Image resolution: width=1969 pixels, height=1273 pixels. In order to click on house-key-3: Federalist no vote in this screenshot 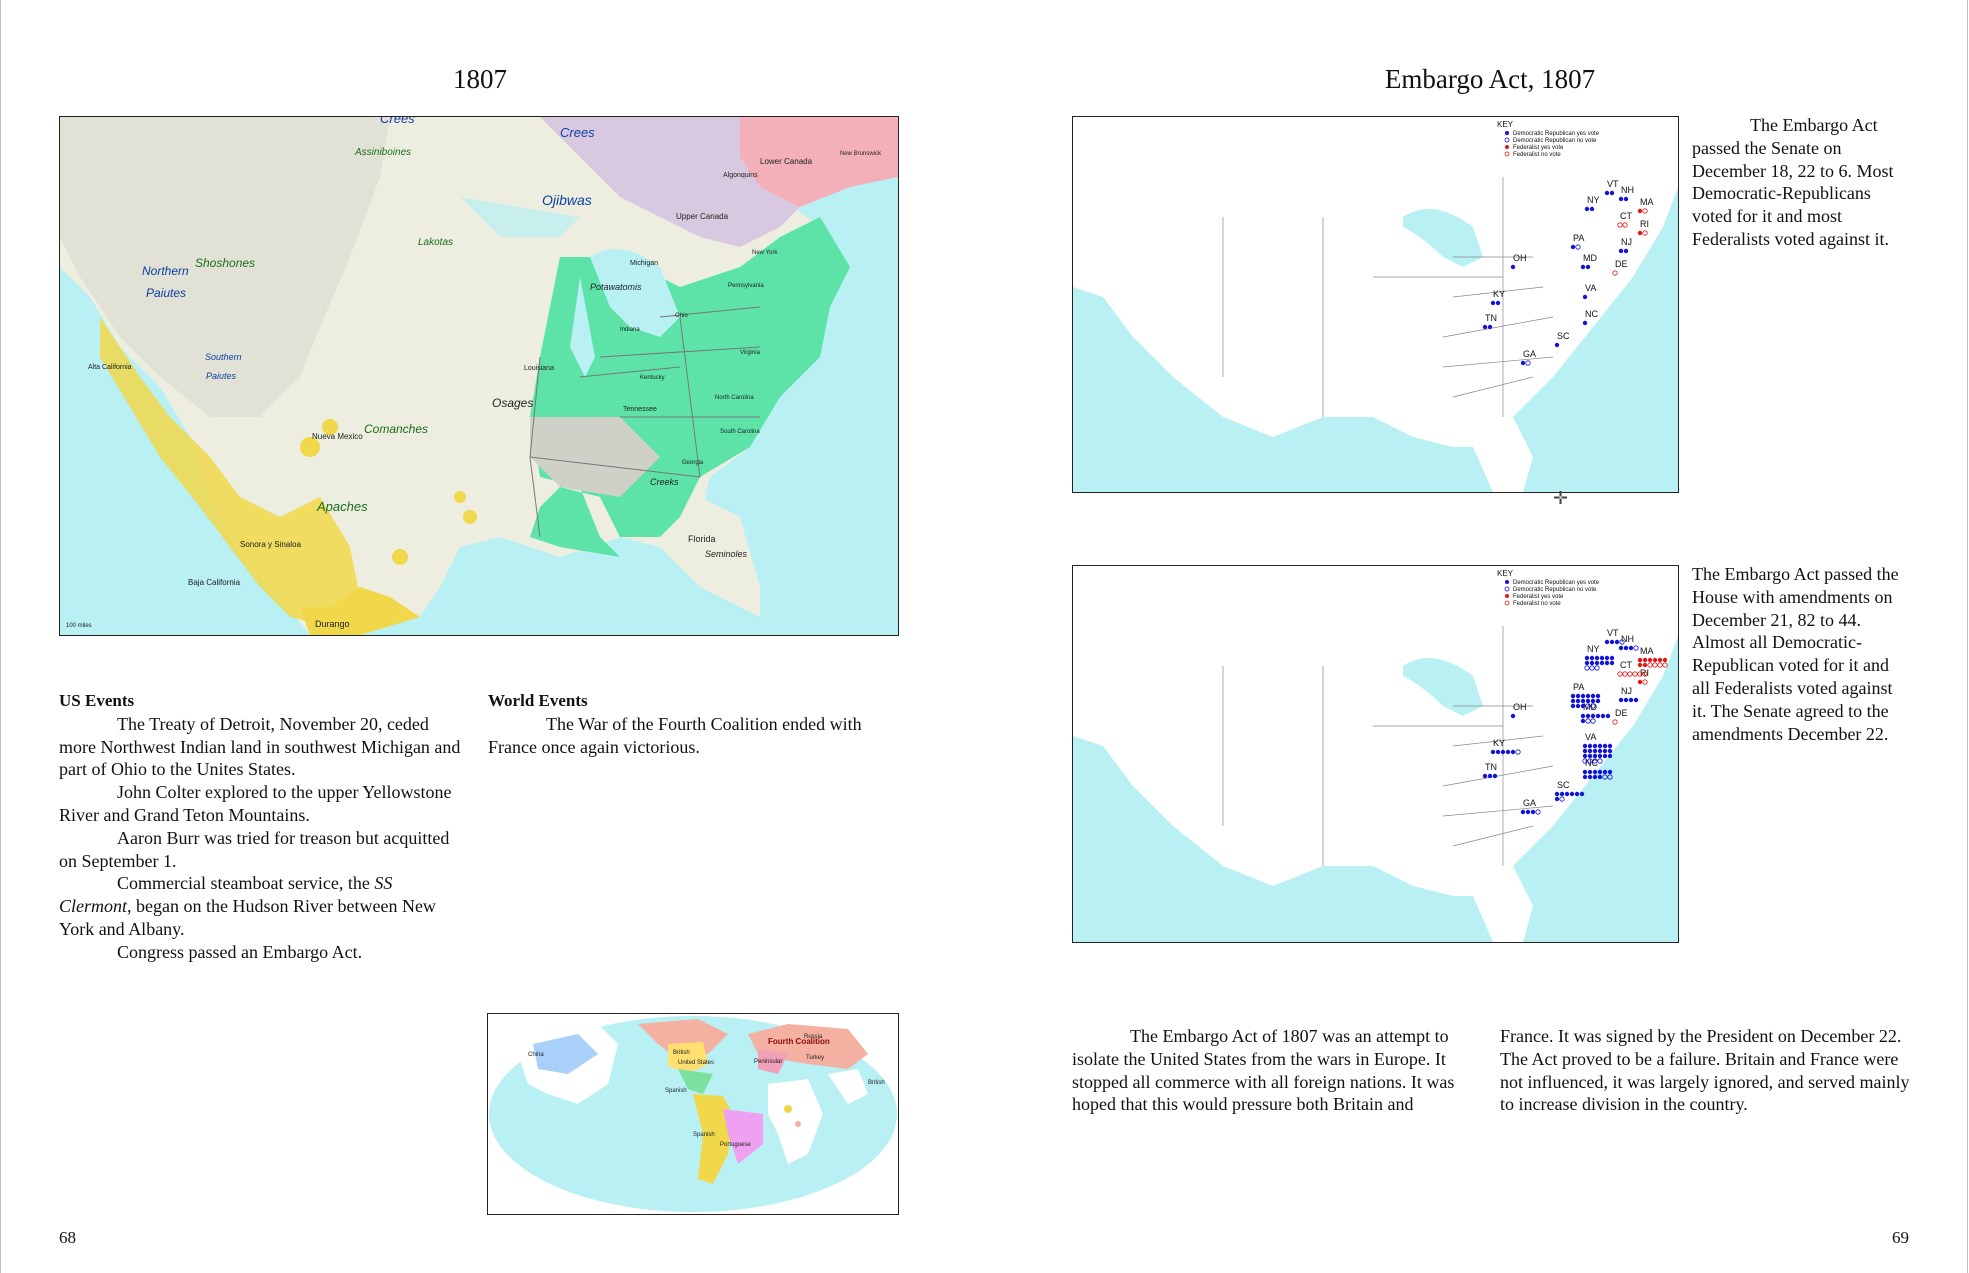, I will do `click(1537, 604)`.